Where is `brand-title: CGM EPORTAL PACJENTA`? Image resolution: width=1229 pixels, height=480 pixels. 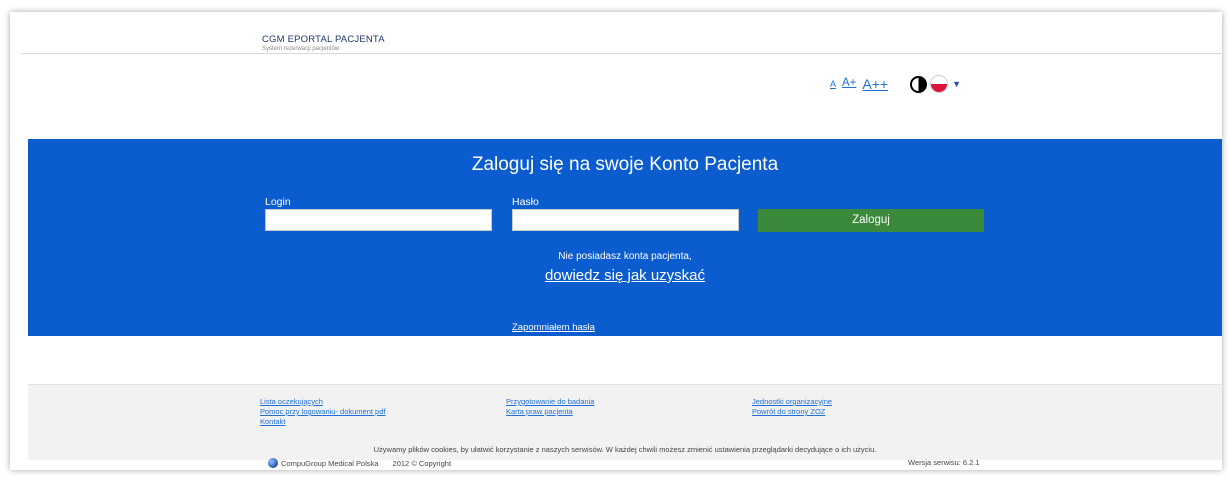 brand-title: CGM EPORTAL PACJENTA is located at coordinates (323, 39).